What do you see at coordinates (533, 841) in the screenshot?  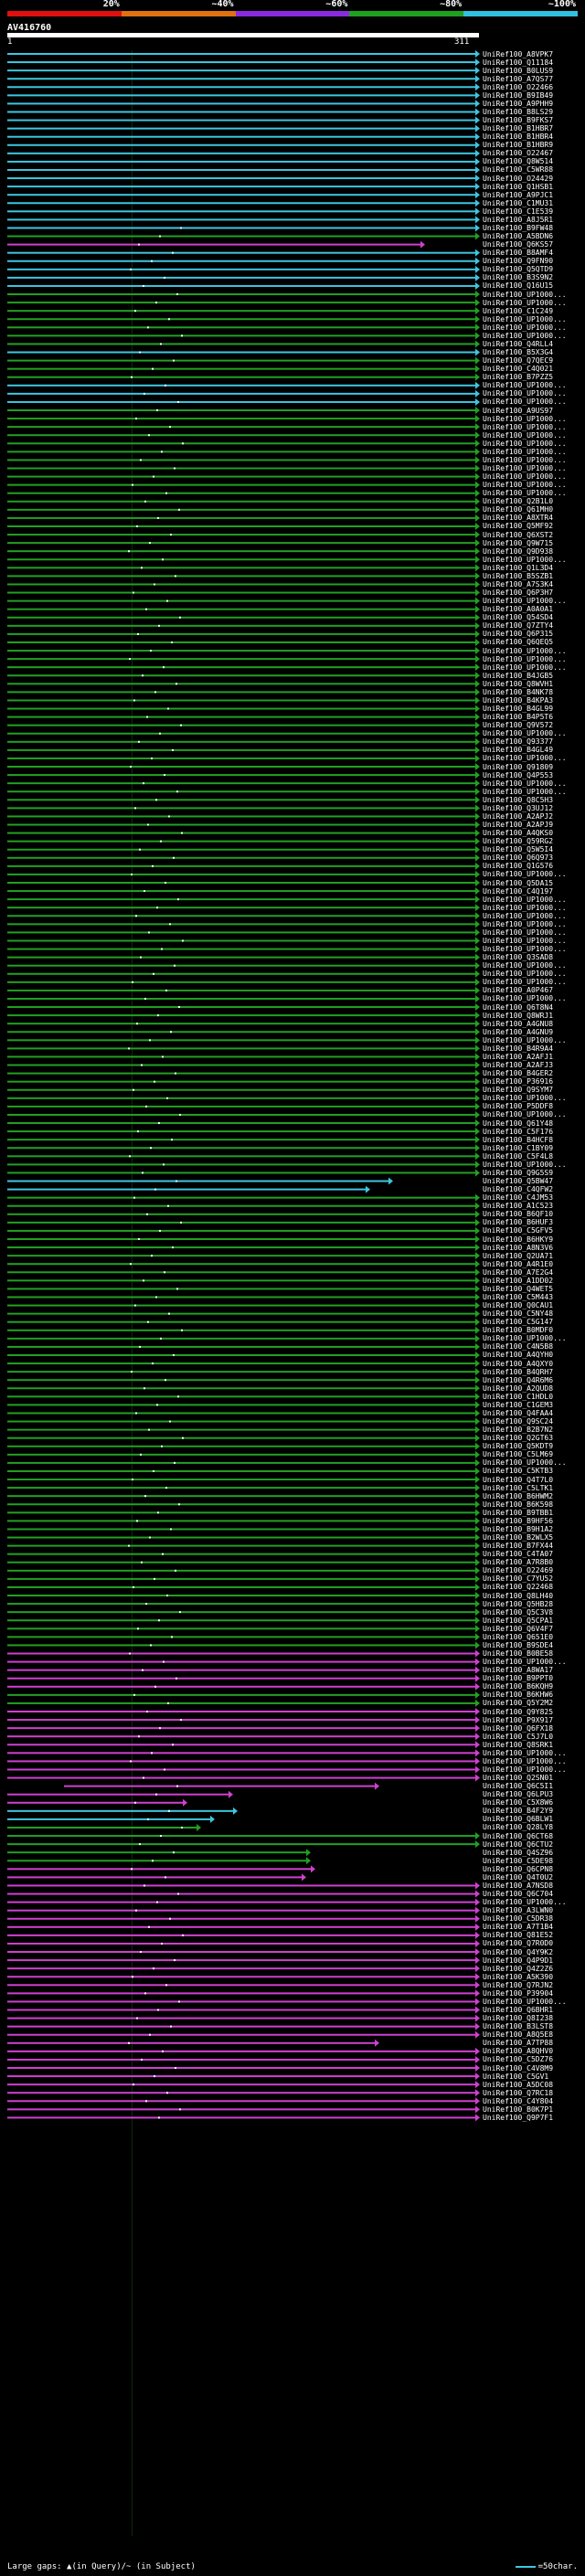 I see `hit-label: UniRef100_Q59RG2` at bounding box center [533, 841].